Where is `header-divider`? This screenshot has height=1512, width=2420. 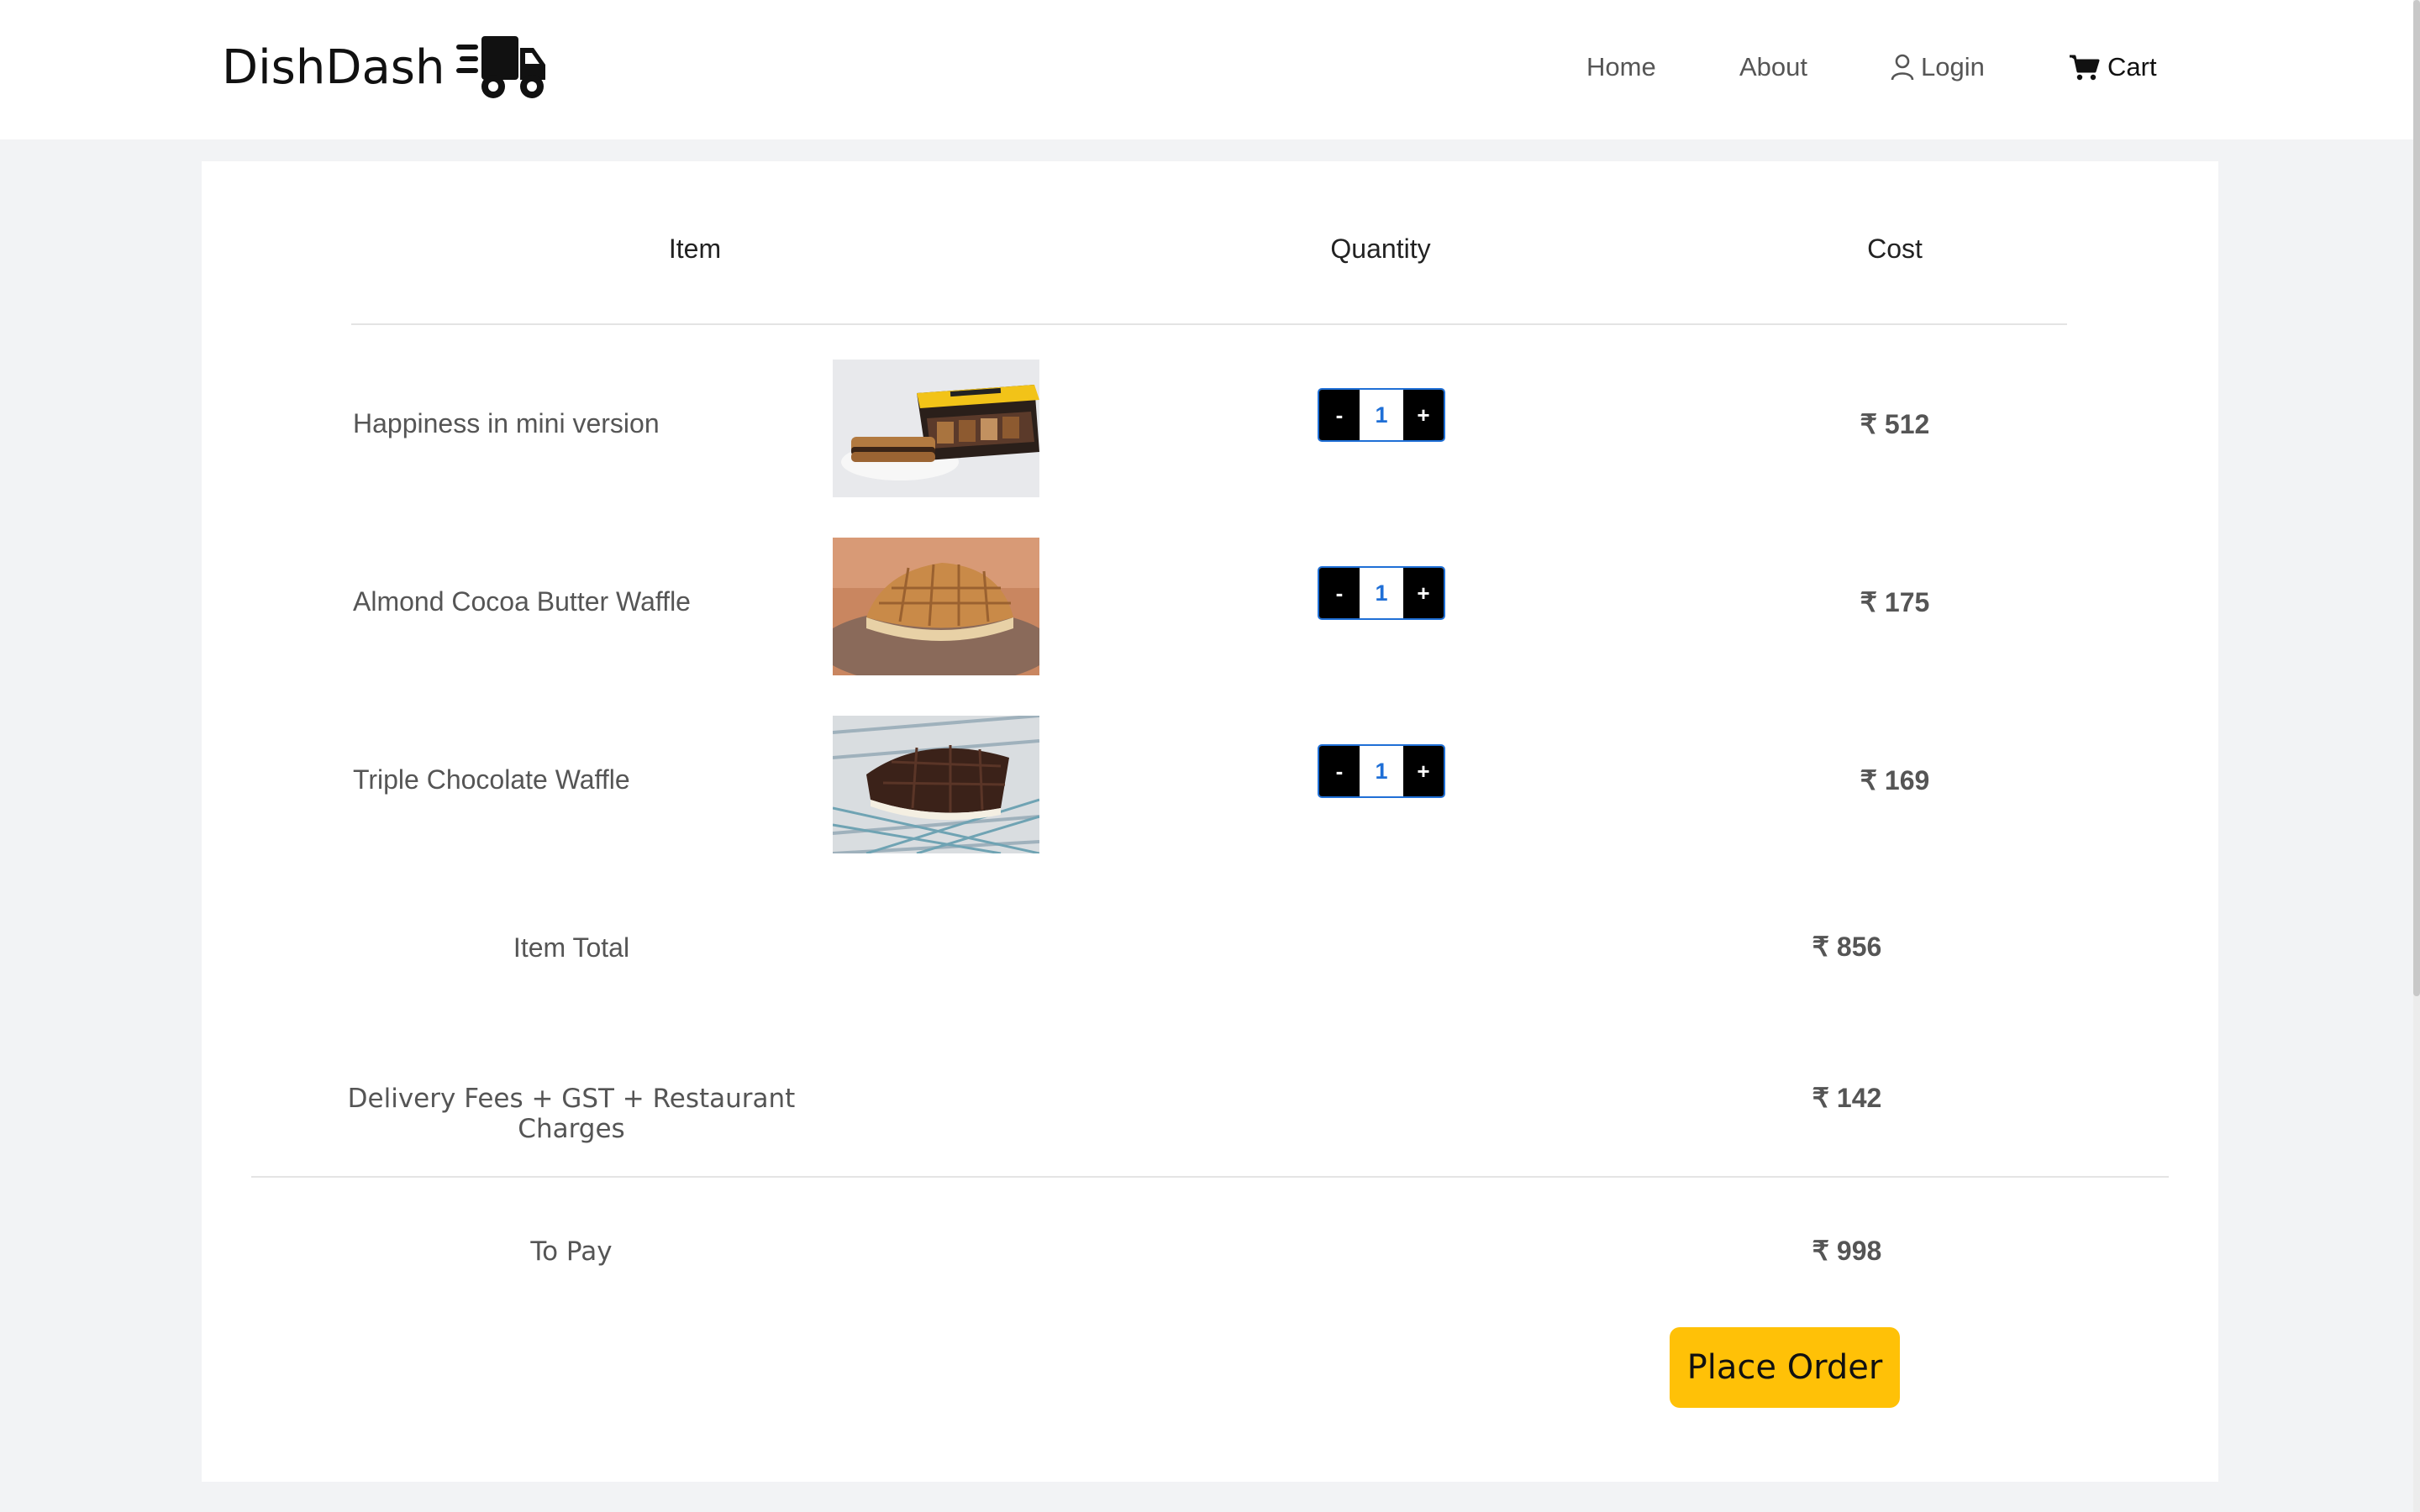
header-divider is located at coordinates (1209, 324).